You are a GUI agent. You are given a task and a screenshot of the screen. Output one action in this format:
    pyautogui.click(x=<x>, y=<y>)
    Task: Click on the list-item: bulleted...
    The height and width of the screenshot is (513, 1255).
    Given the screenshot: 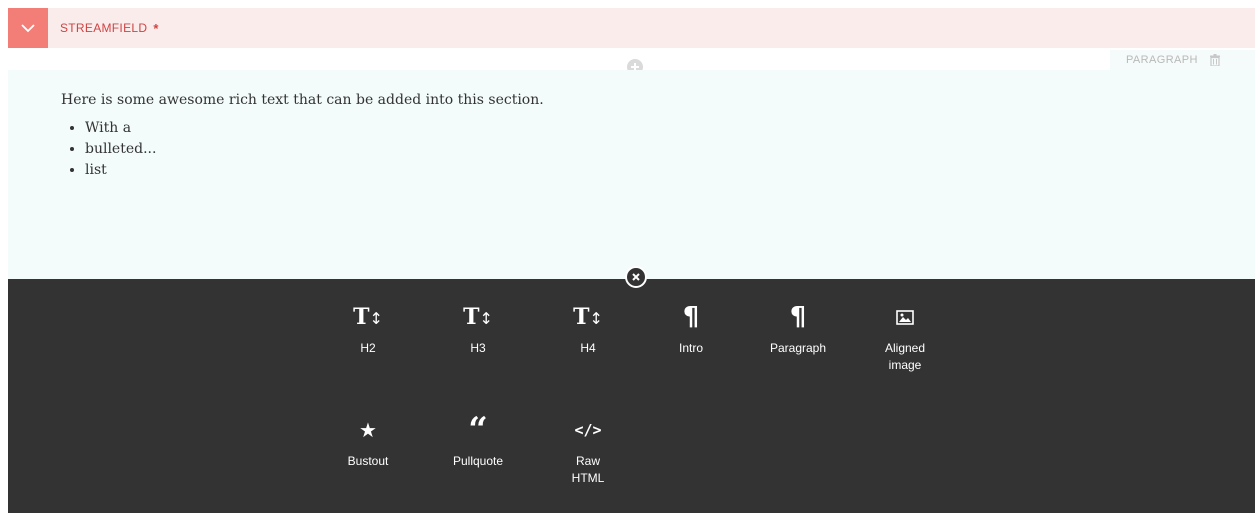 What is the action you would take?
    pyautogui.click(x=314, y=149)
    